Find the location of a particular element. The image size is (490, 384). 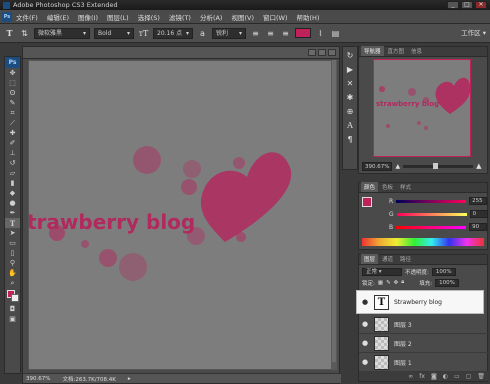

blend-mode-select: 正常 ▾ is located at coordinates (382, 271).